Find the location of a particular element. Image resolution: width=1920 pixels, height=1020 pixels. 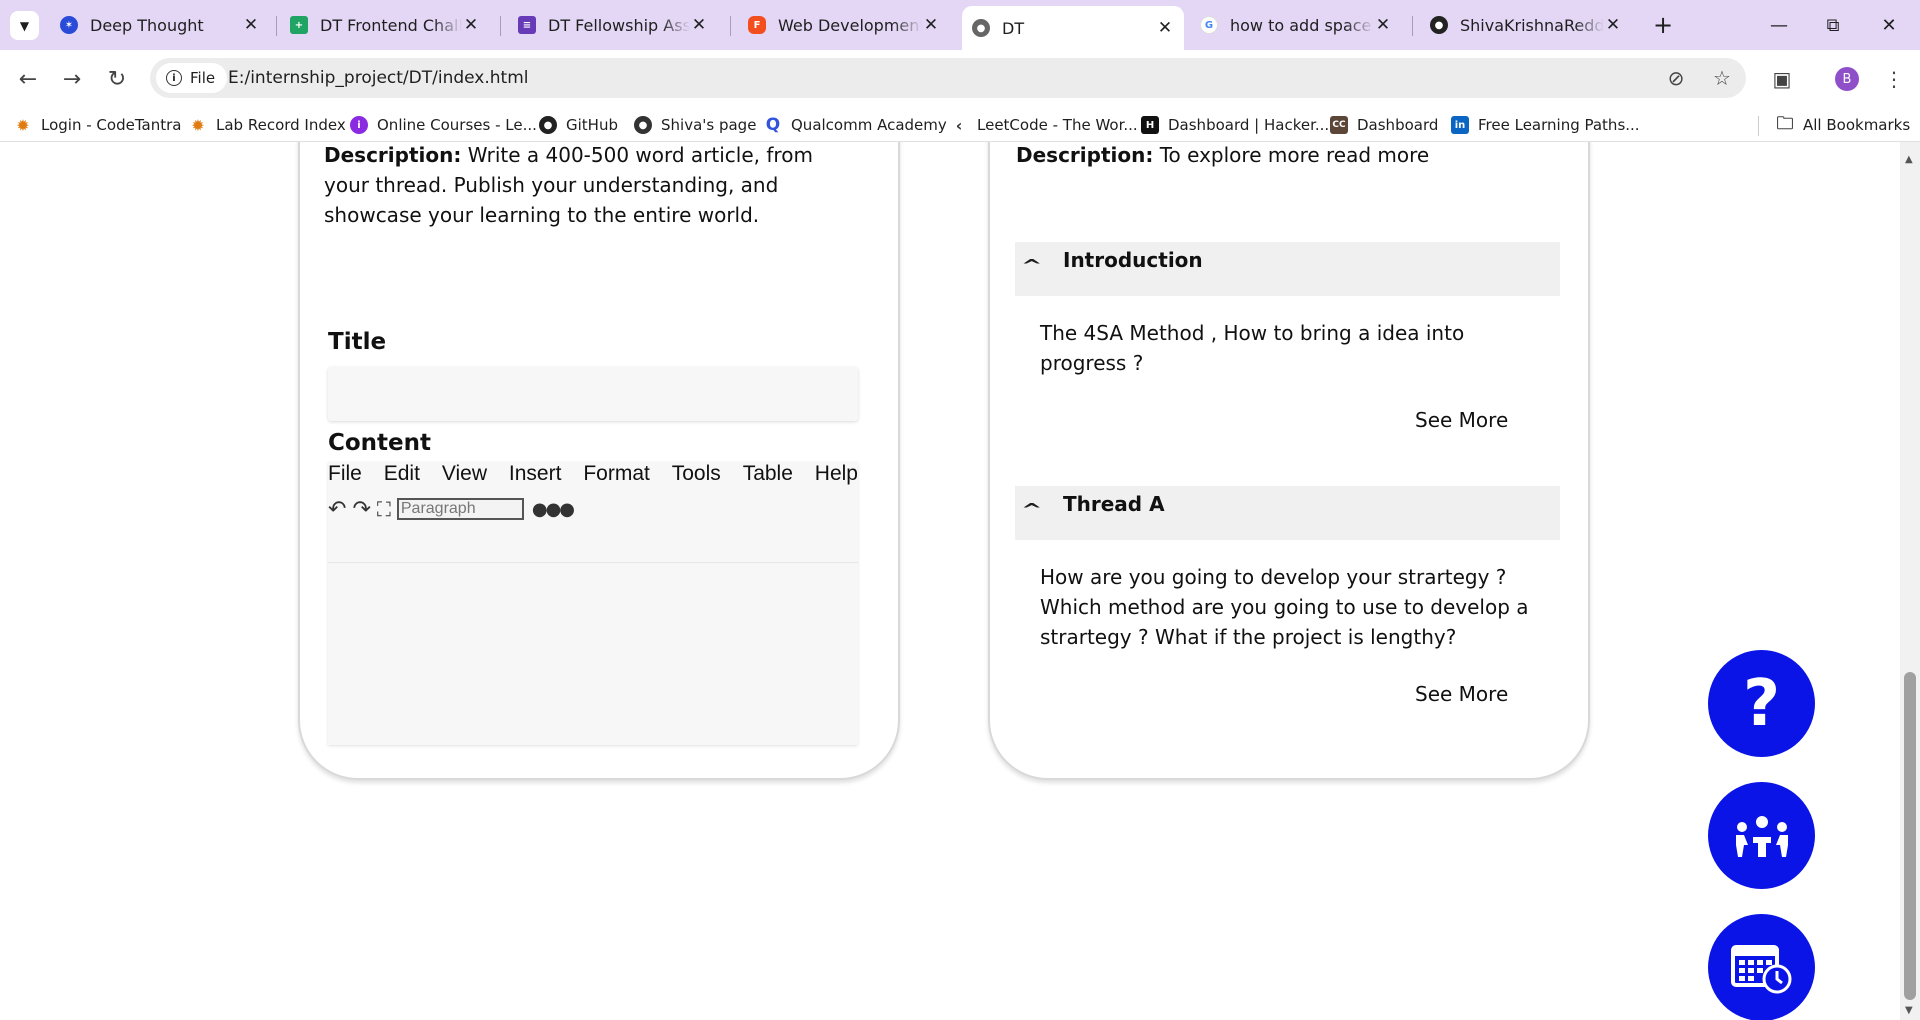

restore-button: ⧉ is located at coordinates (1833, 25).